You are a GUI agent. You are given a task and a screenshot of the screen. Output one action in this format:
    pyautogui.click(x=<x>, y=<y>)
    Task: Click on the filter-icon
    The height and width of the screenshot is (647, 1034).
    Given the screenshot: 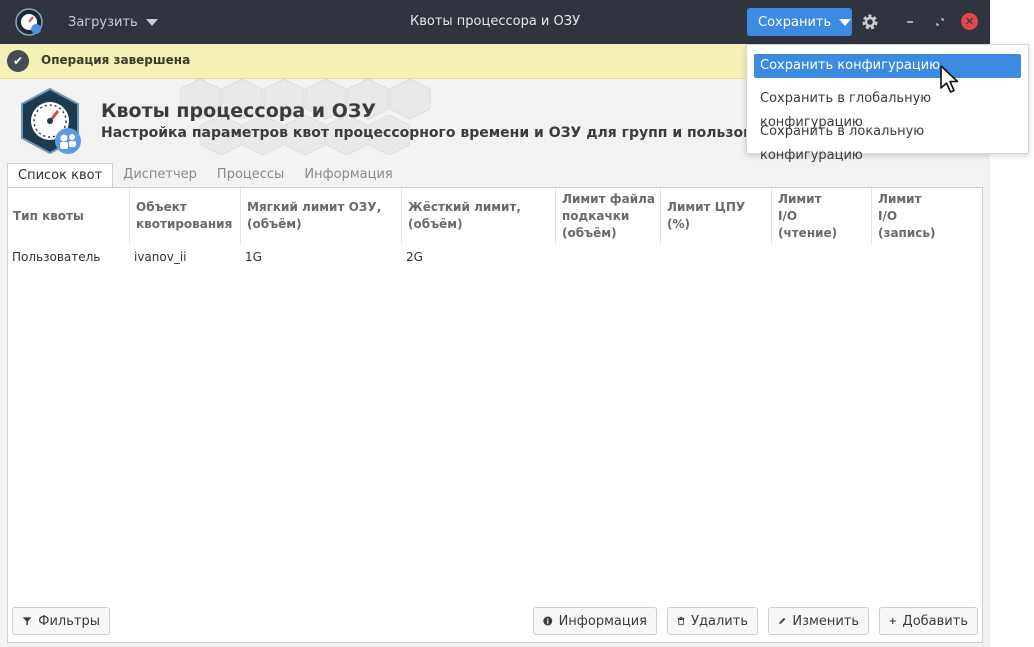 What is the action you would take?
    pyautogui.click(x=27, y=621)
    